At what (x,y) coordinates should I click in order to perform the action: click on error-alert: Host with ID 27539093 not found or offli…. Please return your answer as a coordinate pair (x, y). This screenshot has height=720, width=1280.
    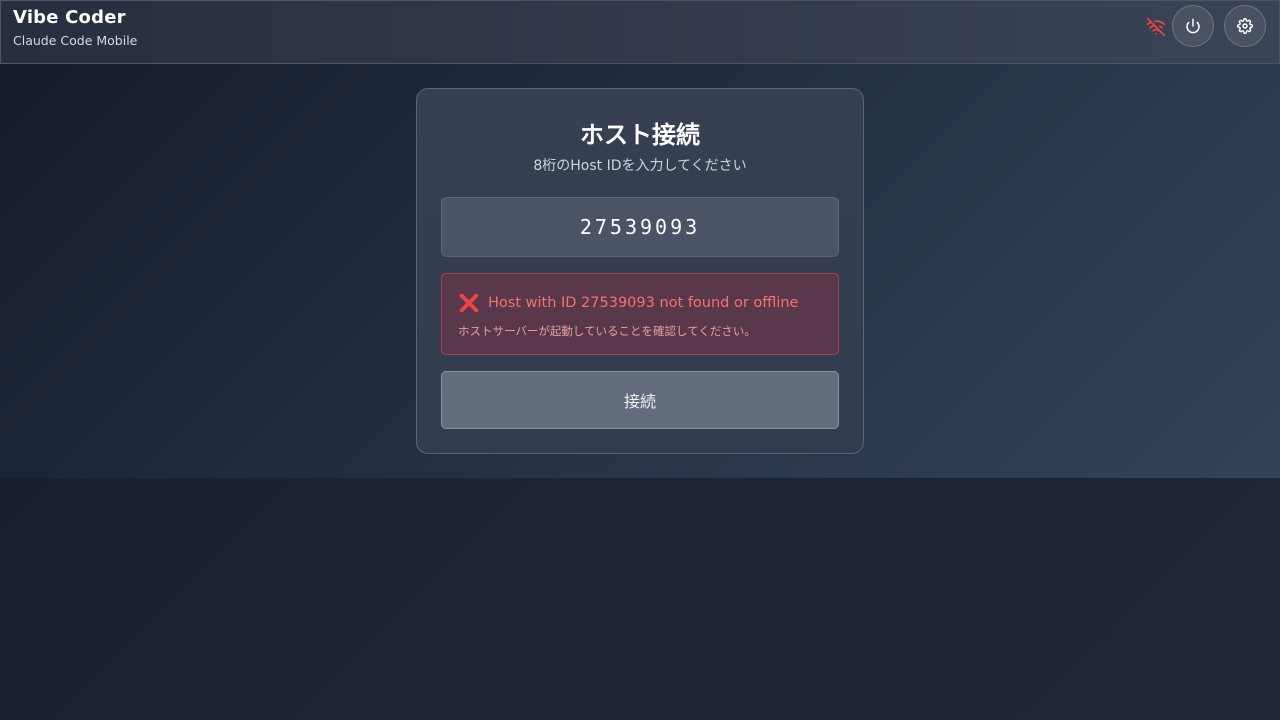
    Looking at the image, I should click on (640, 314).